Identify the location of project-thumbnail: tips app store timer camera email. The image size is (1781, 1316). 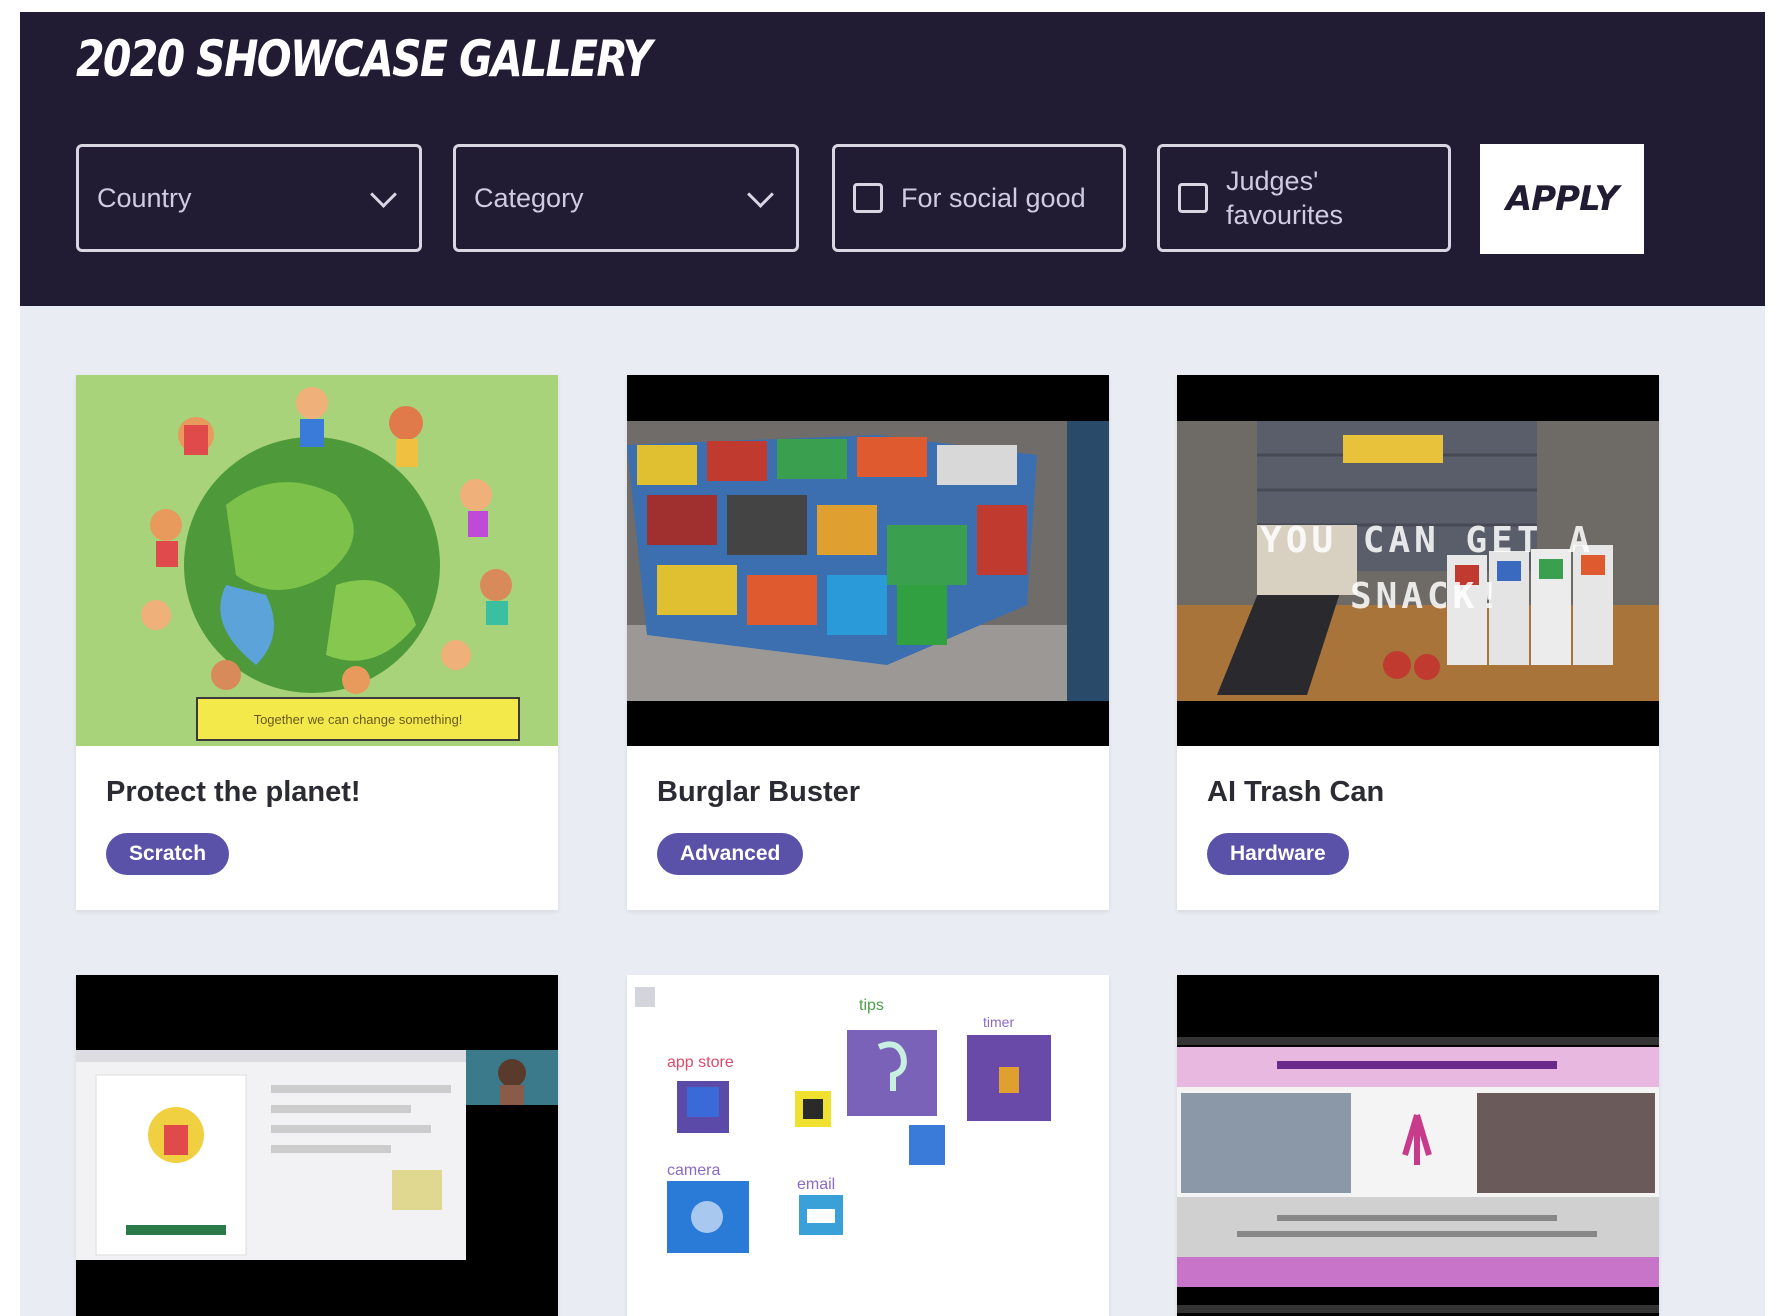
(868, 1145).